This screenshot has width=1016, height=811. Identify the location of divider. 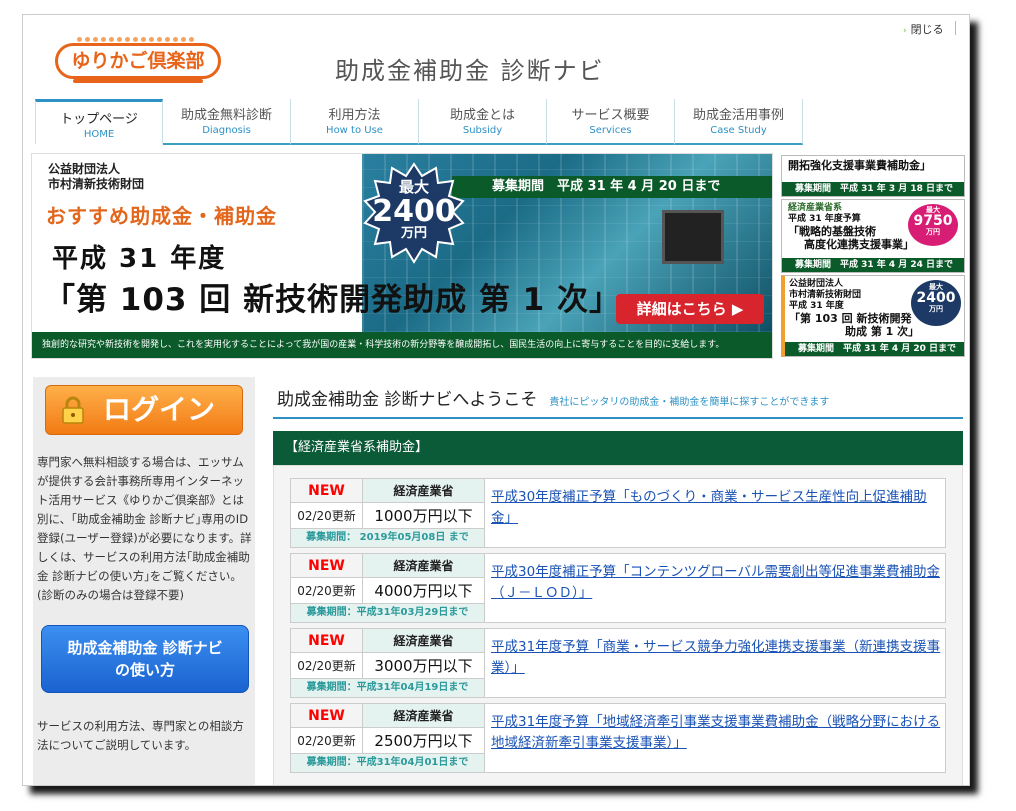
(618, 418).